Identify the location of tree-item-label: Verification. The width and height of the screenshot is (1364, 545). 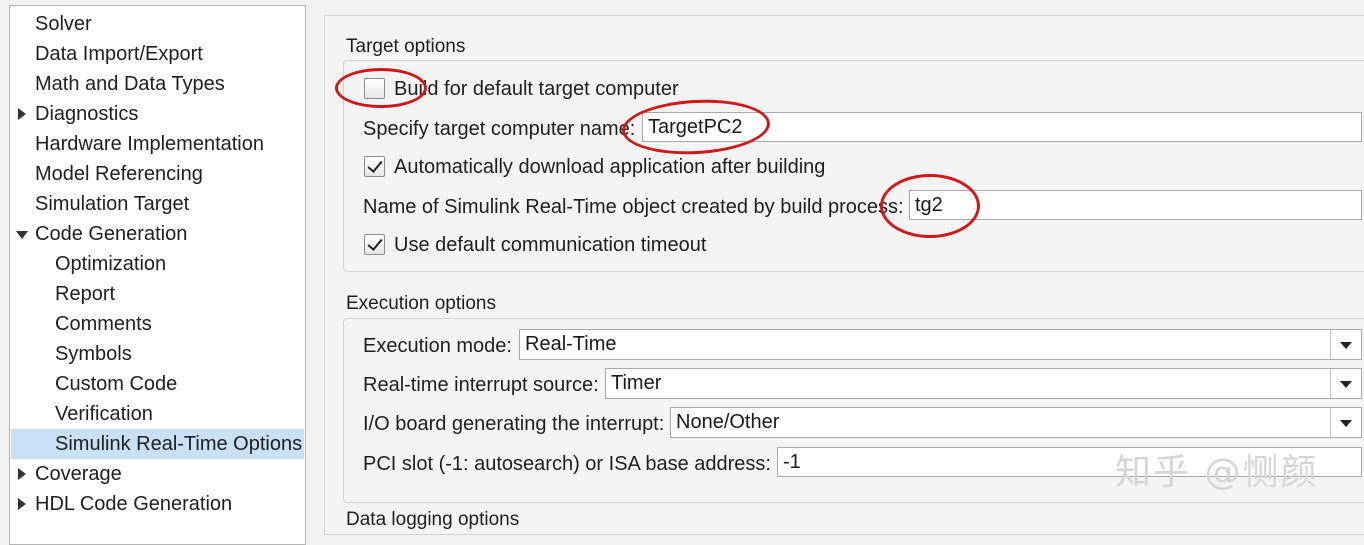
(104, 414).